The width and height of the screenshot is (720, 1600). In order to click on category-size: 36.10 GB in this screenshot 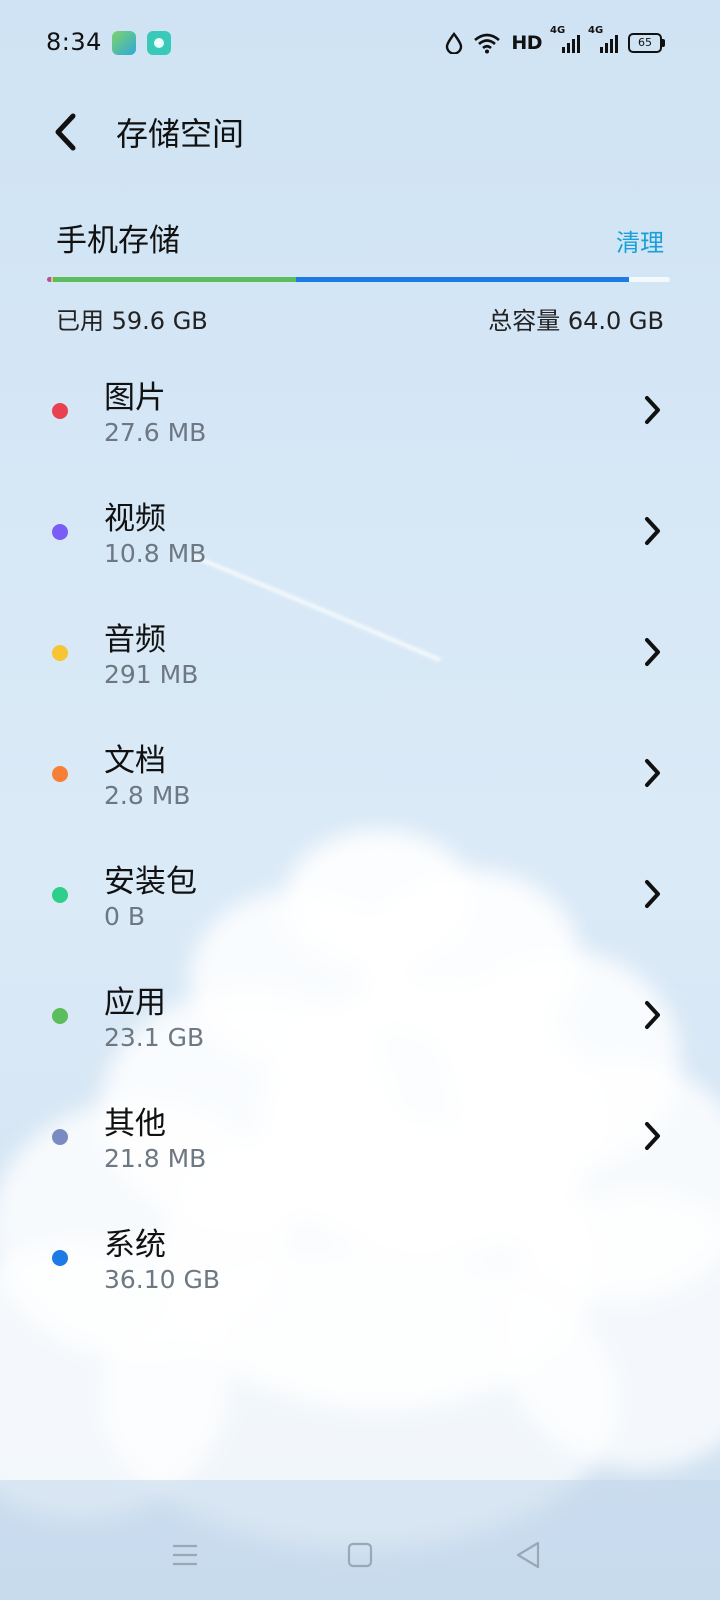, I will do `click(162, 1279)`.